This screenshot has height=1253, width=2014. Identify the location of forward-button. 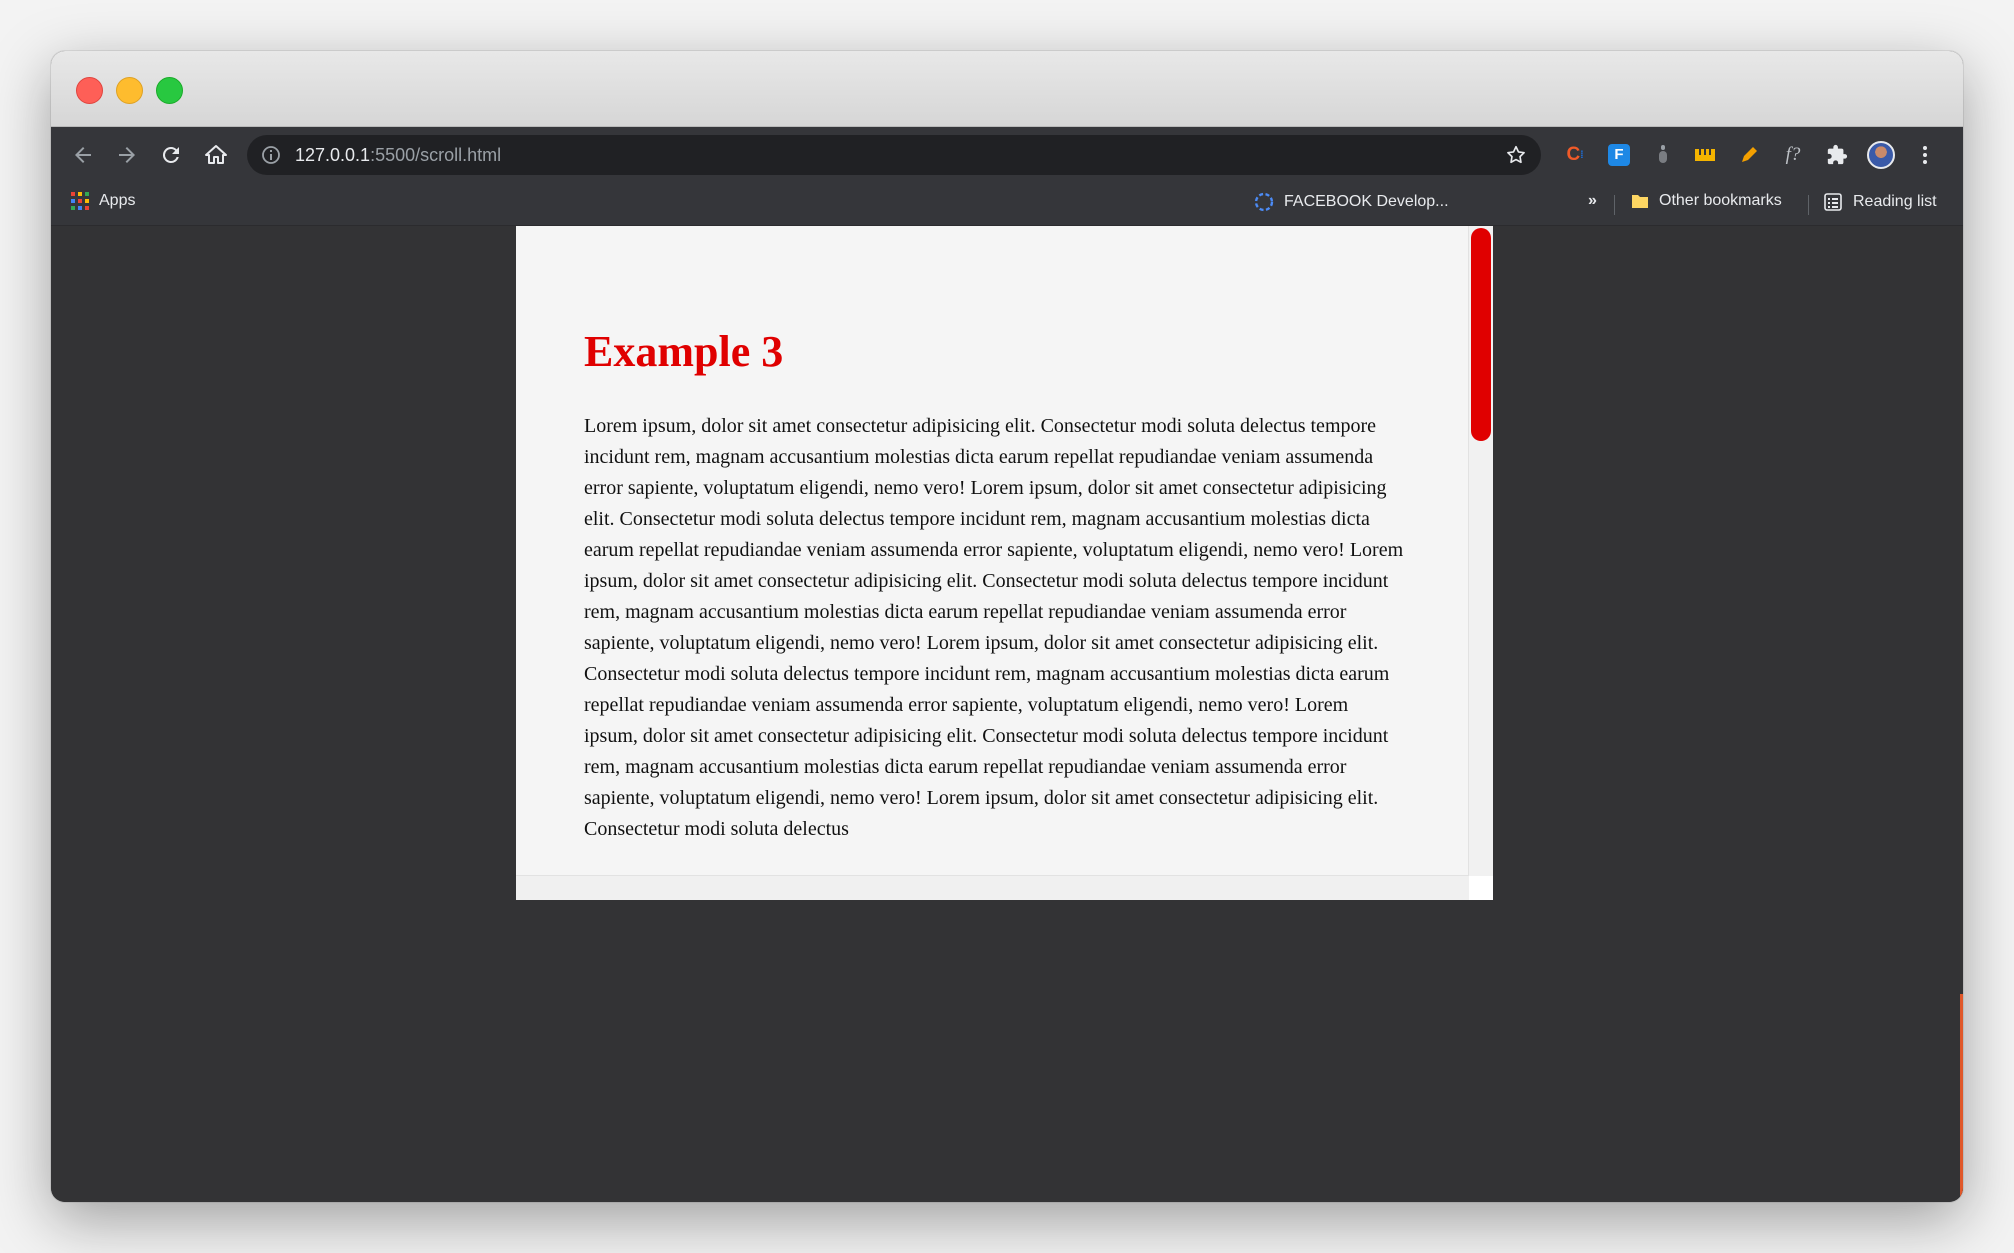
(127, 155).